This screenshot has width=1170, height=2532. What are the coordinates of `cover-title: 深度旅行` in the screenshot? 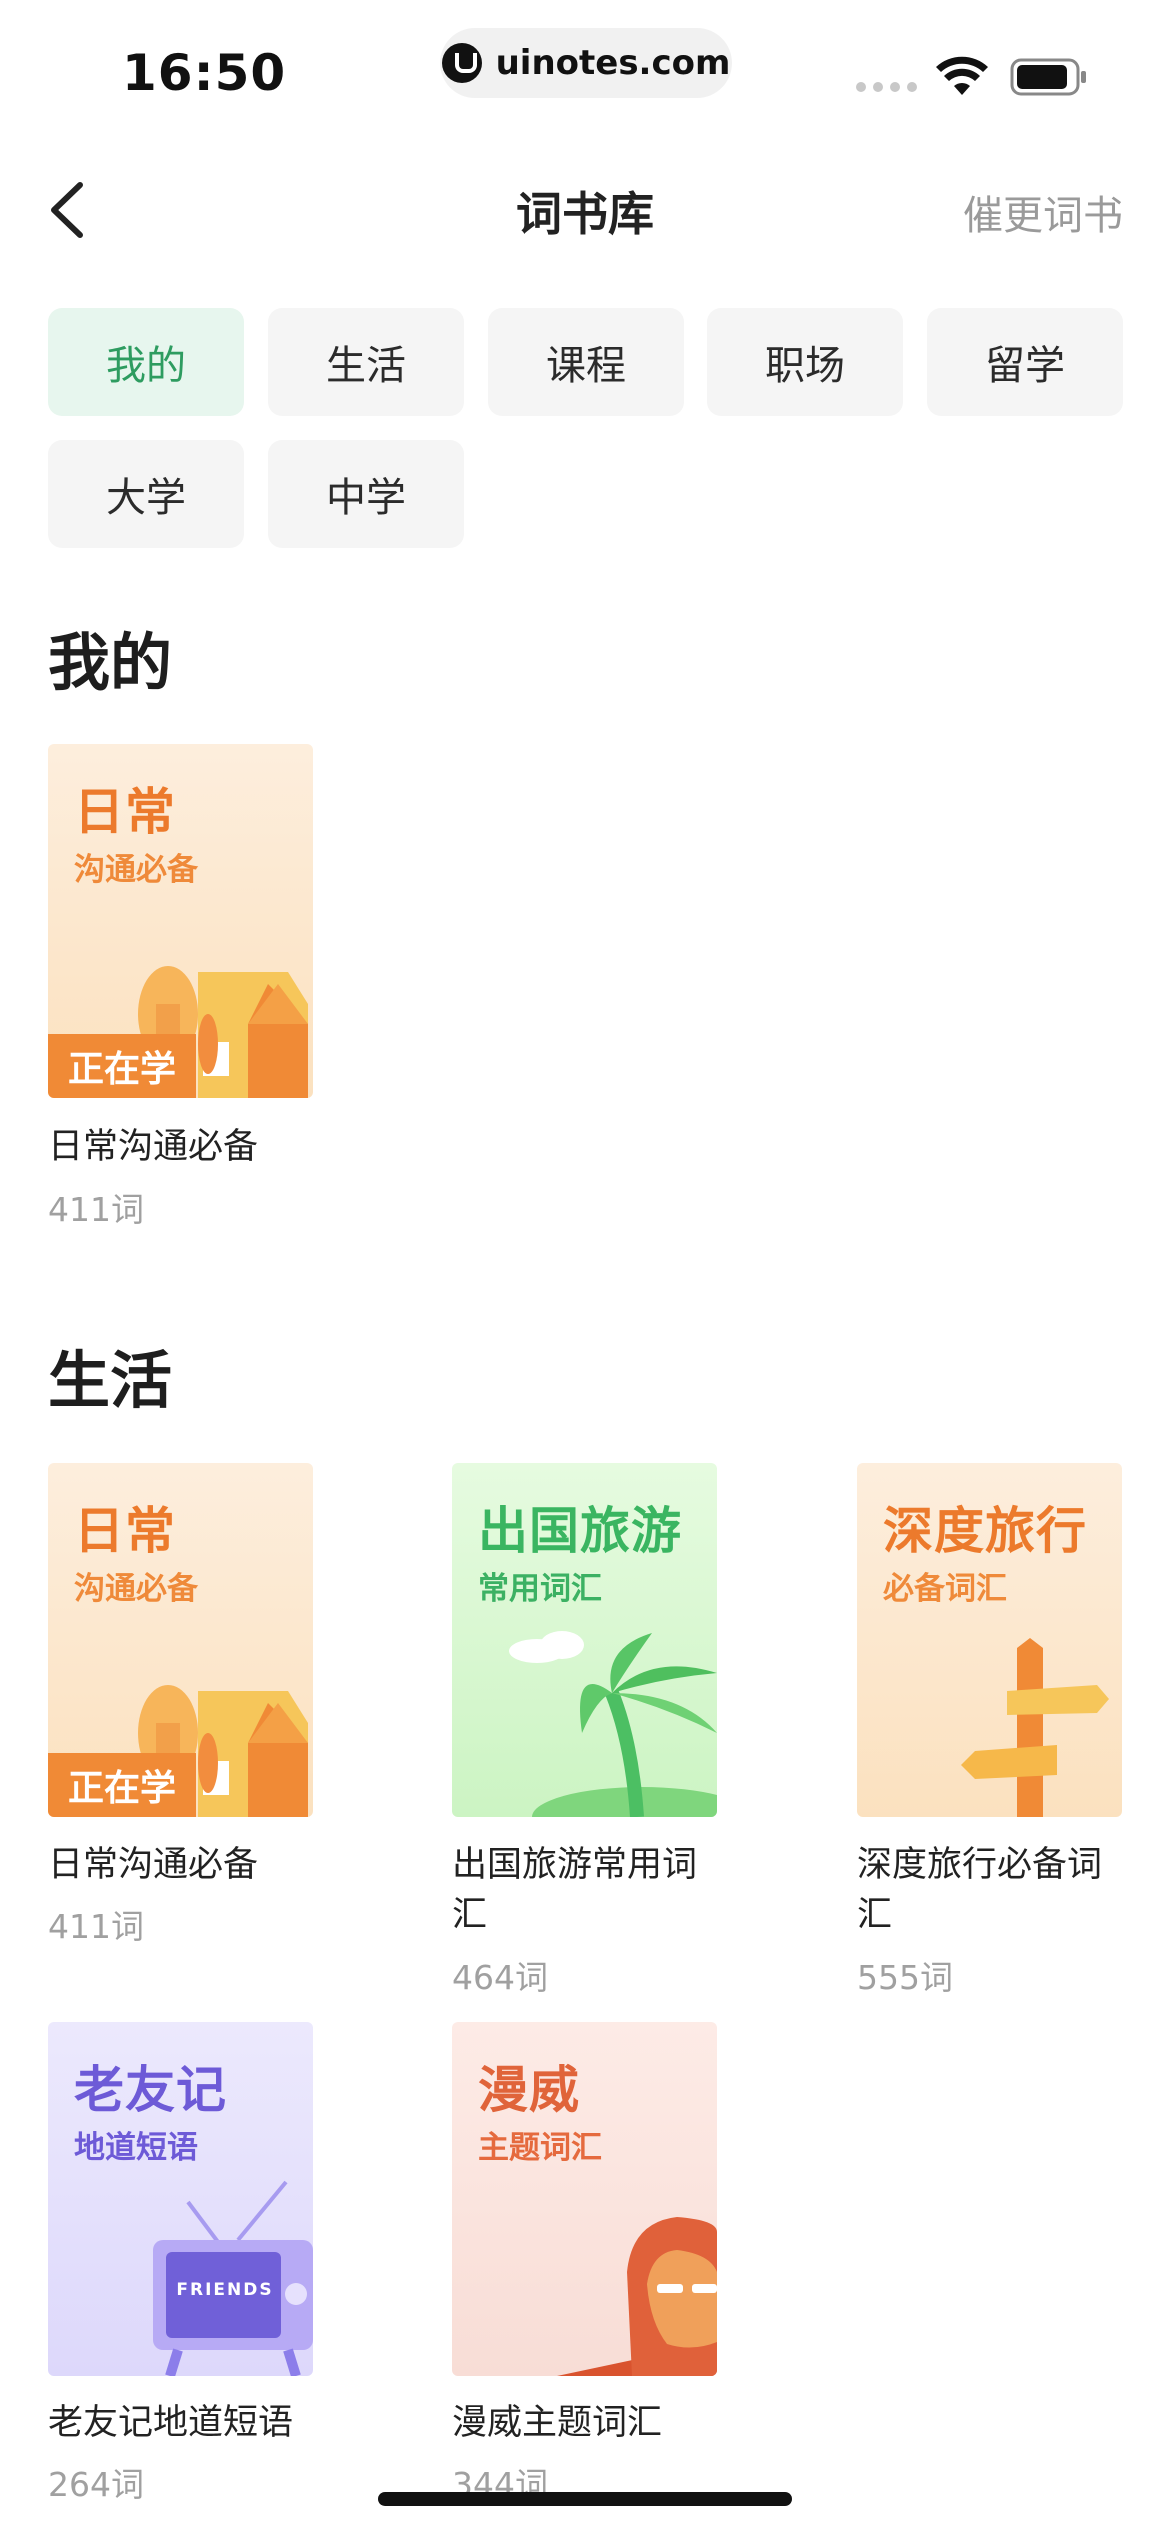 It's located at (985, 1531).